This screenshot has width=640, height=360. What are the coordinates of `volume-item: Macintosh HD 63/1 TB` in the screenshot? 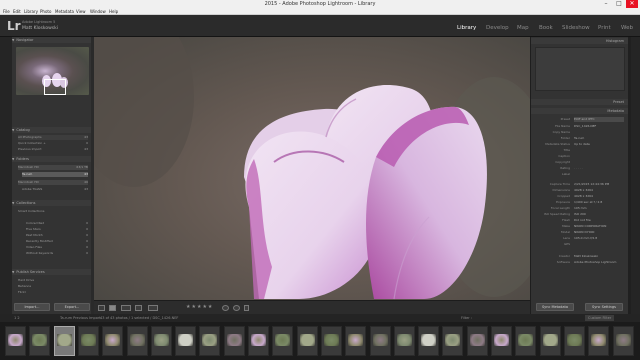 It's located at (53, 167).